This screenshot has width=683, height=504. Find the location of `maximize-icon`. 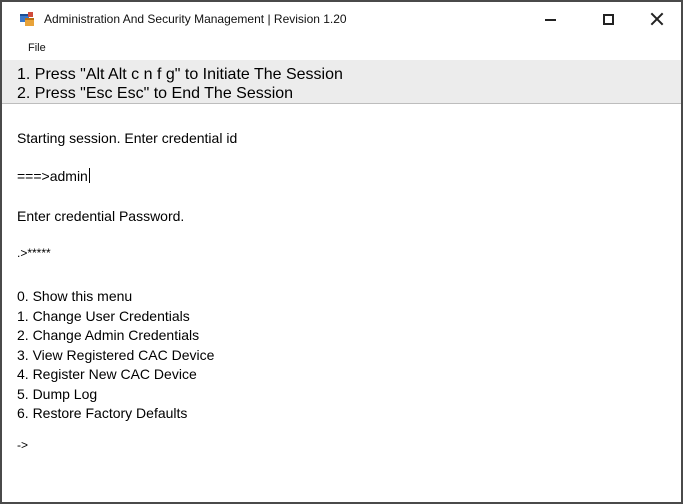

maximize-icon is located at coordinates (608, 19).